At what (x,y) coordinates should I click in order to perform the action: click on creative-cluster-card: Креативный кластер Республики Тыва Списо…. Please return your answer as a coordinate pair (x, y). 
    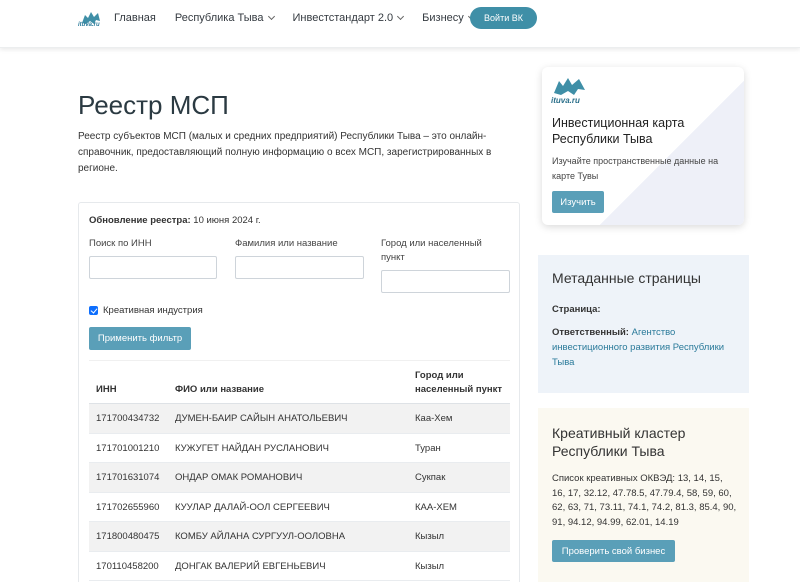
    Looking at the image, I should click on (643, 495).